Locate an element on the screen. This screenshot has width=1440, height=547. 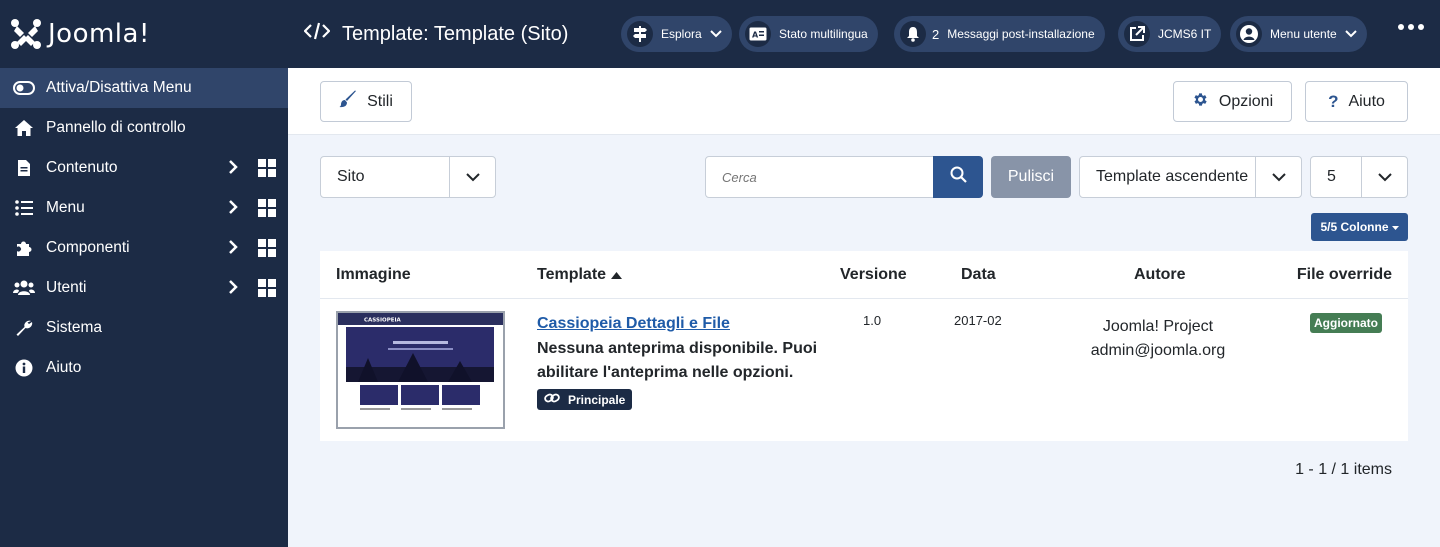
page-title: Template: Template (Sito) is located at coordinates (428, 34).